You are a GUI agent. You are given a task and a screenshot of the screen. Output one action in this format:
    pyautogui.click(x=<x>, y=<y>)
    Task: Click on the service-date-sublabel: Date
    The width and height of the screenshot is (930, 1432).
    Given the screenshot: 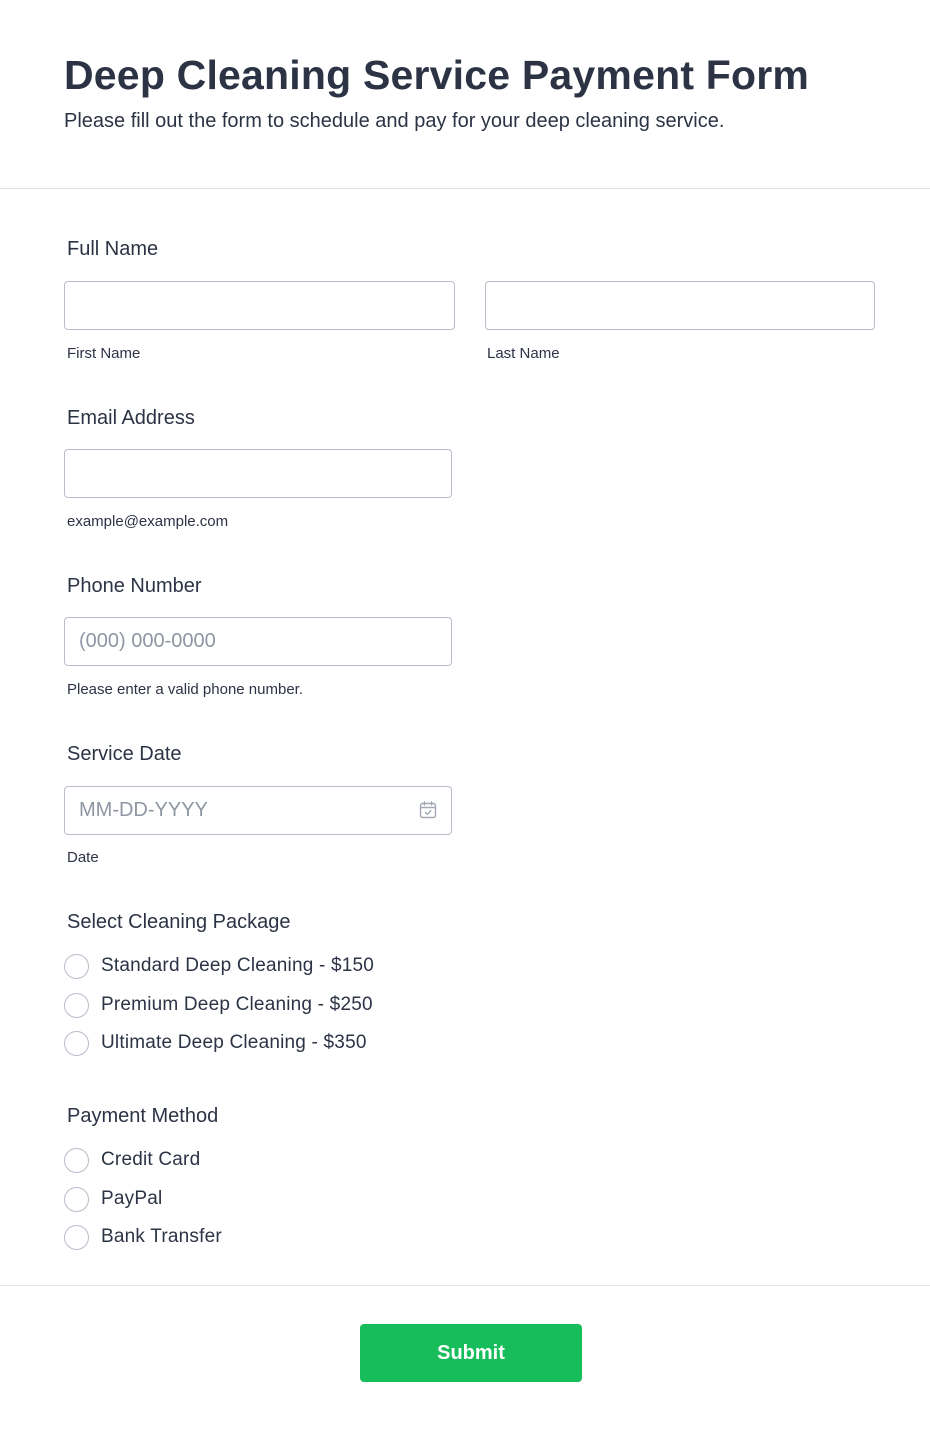 What is the action you would take?
    pyautogui.click(x=83, y=857)
    